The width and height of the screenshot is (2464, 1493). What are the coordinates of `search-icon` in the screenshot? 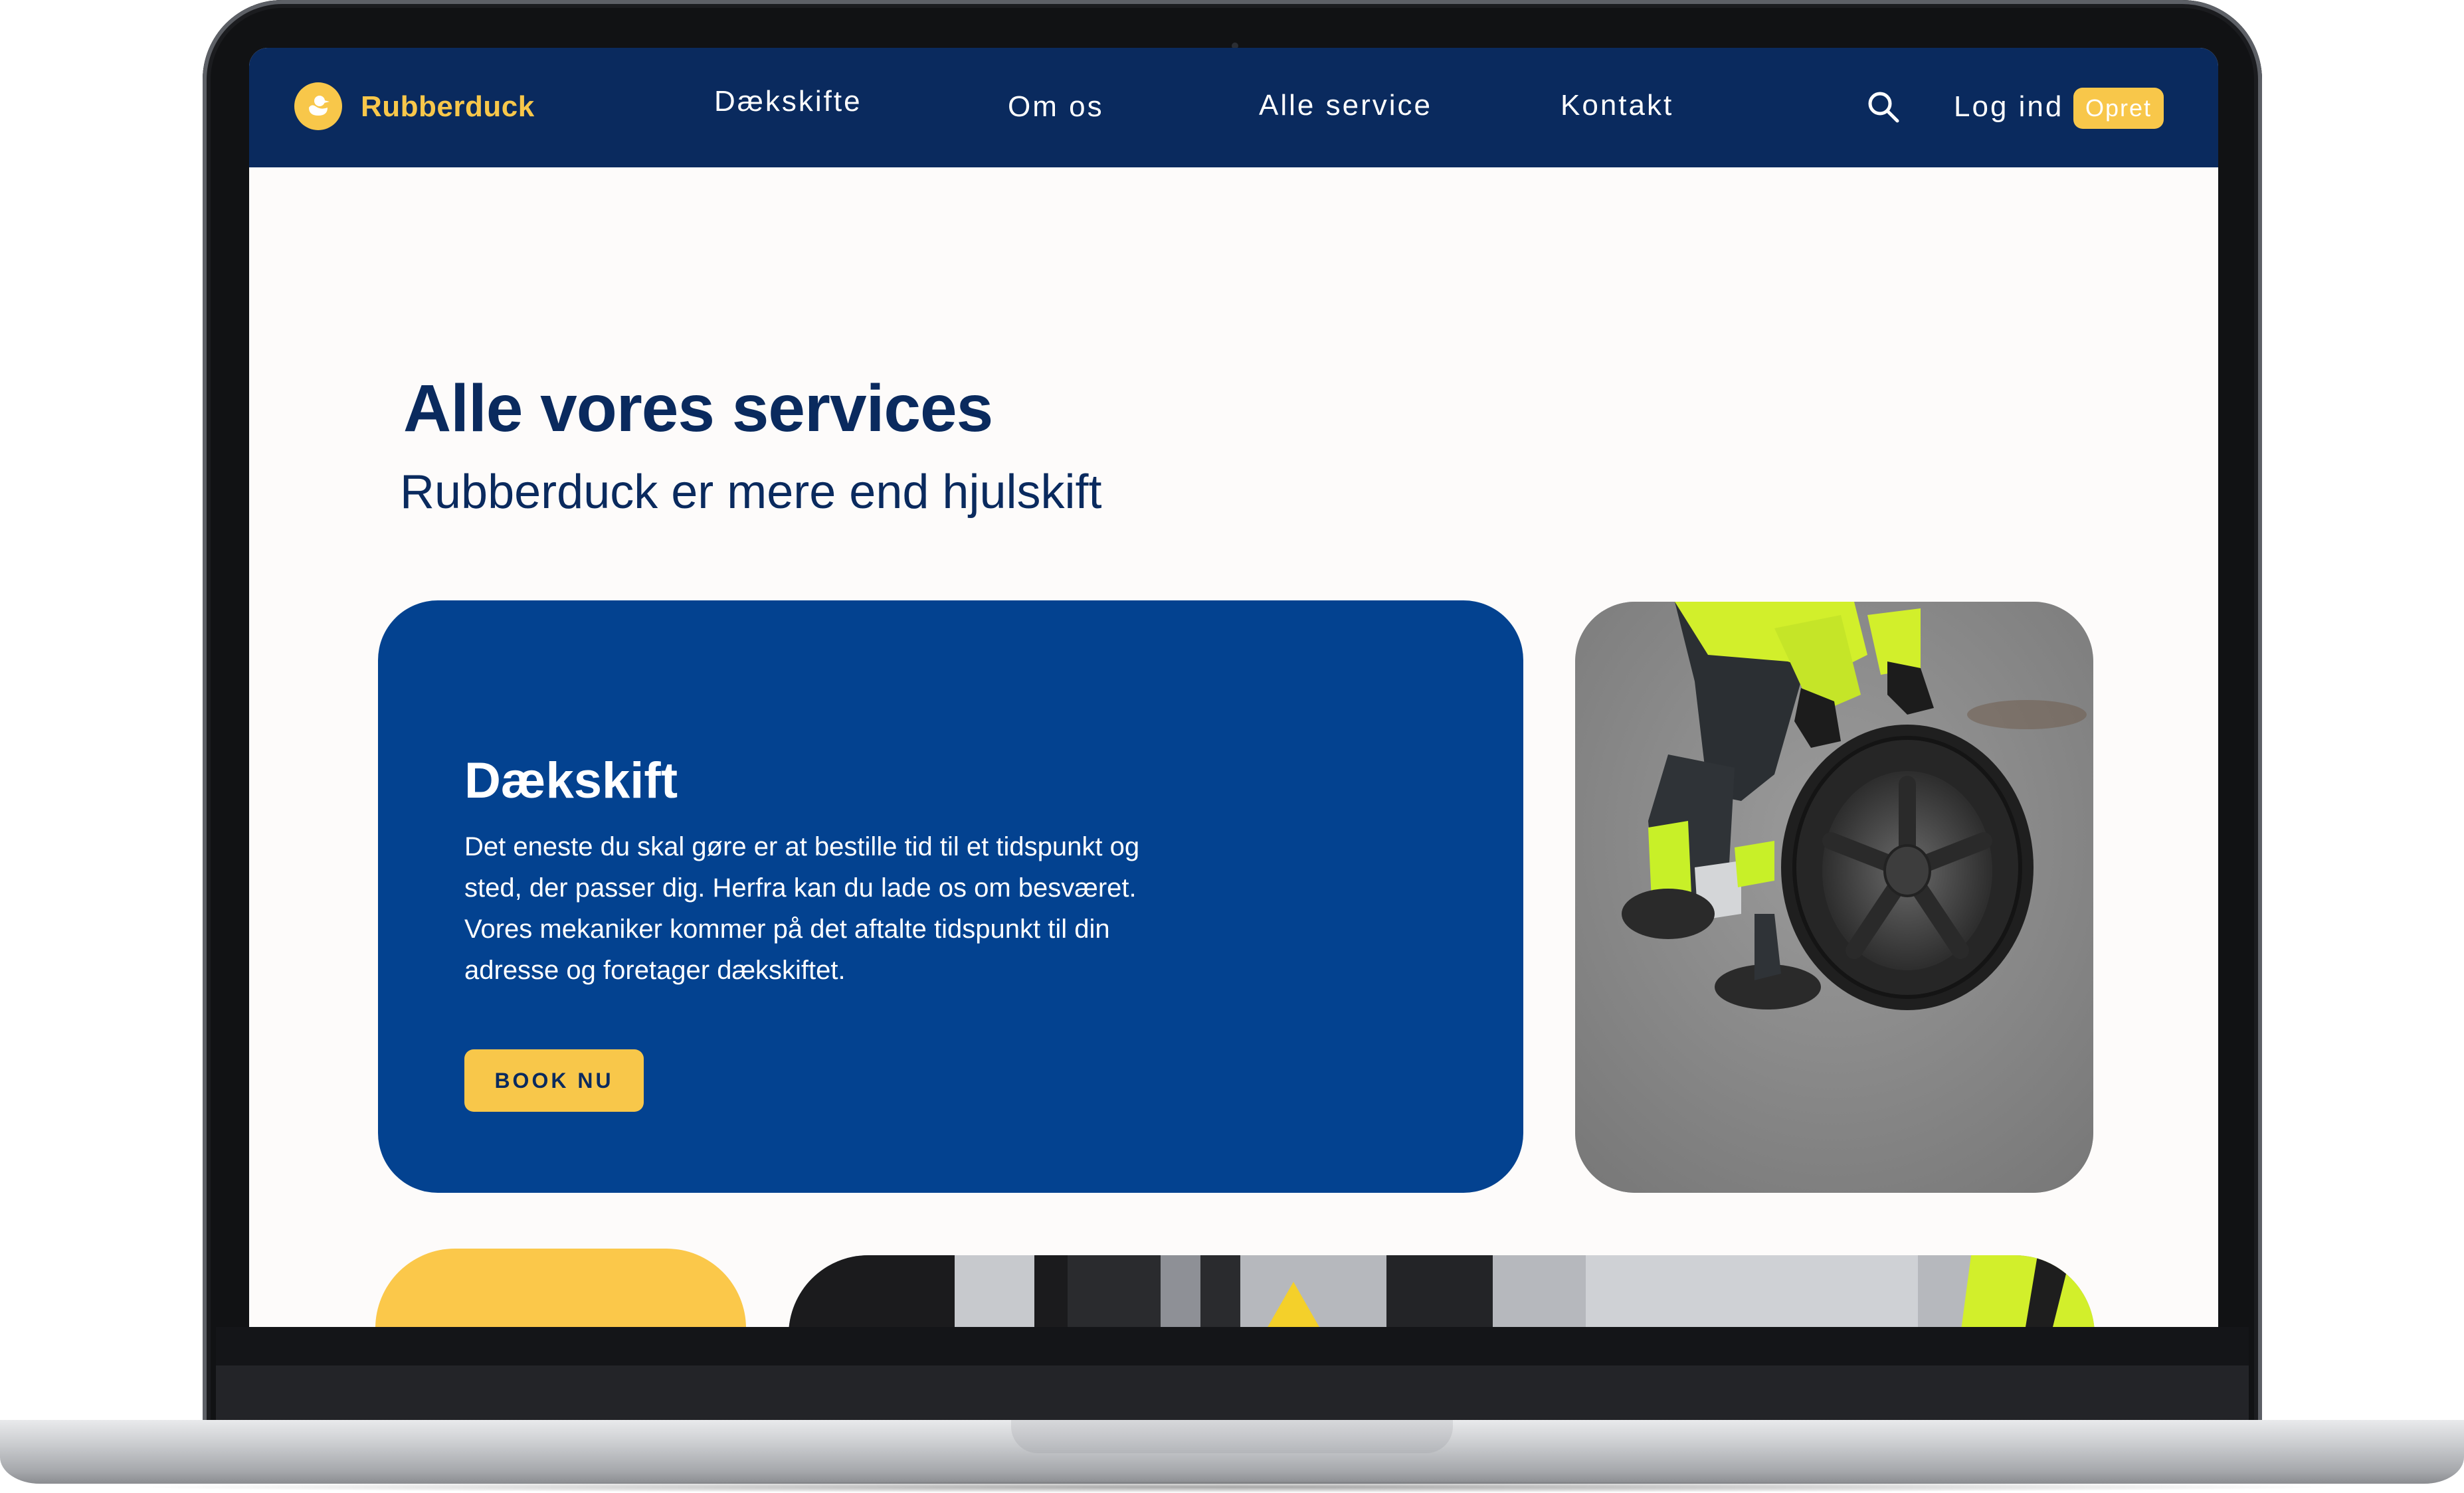 It's located at (1884, 108).